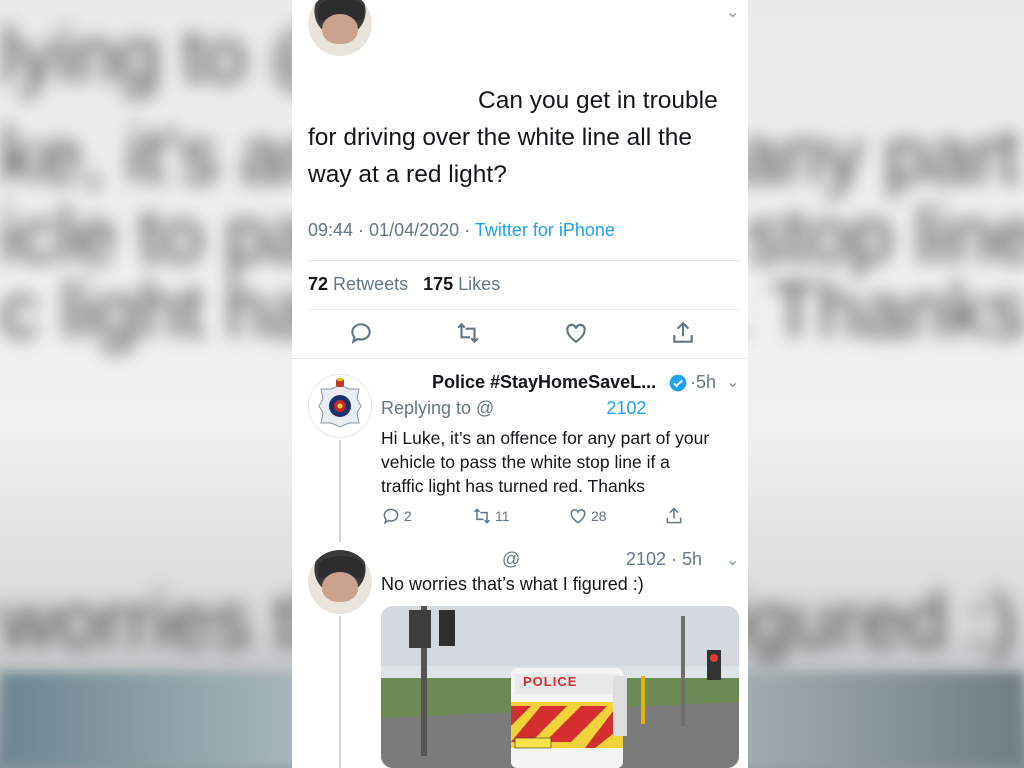 Image resolution: width=1024 pixels, height=768 pixels. What do you see at coordinates (461, 284) in the screenshot?
I see `likes-stat: 175 Likes` at bounding box center [461, 284].